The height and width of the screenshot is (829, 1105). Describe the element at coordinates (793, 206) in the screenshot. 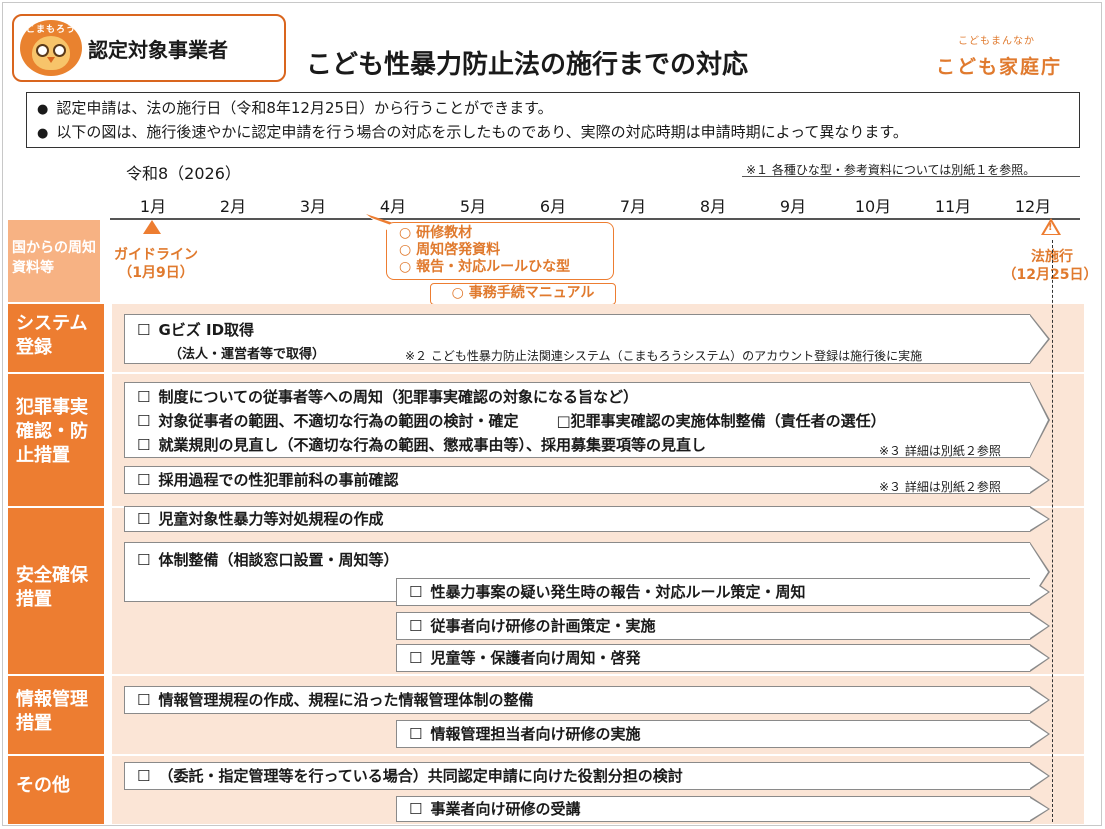

I see `month-label: 9月` at that location.